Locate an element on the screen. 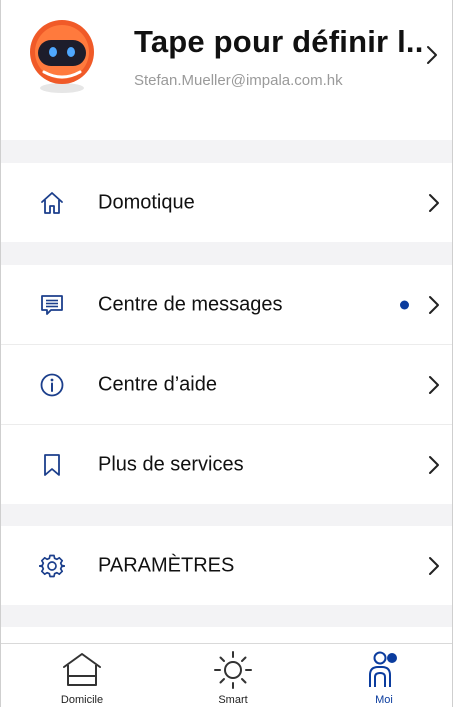  gear-icon is located at coordinates (52, 565).